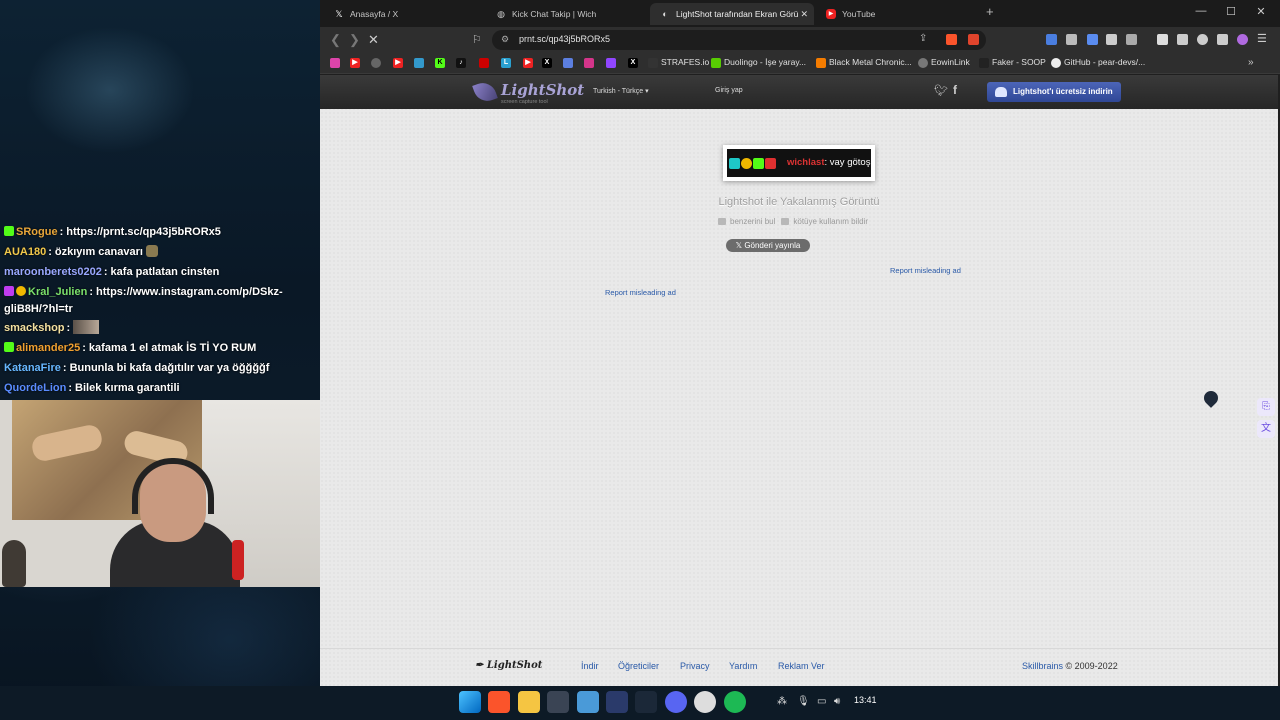 The image size is (1280, 720). I want to click on tools-icon, so click(558, 702).